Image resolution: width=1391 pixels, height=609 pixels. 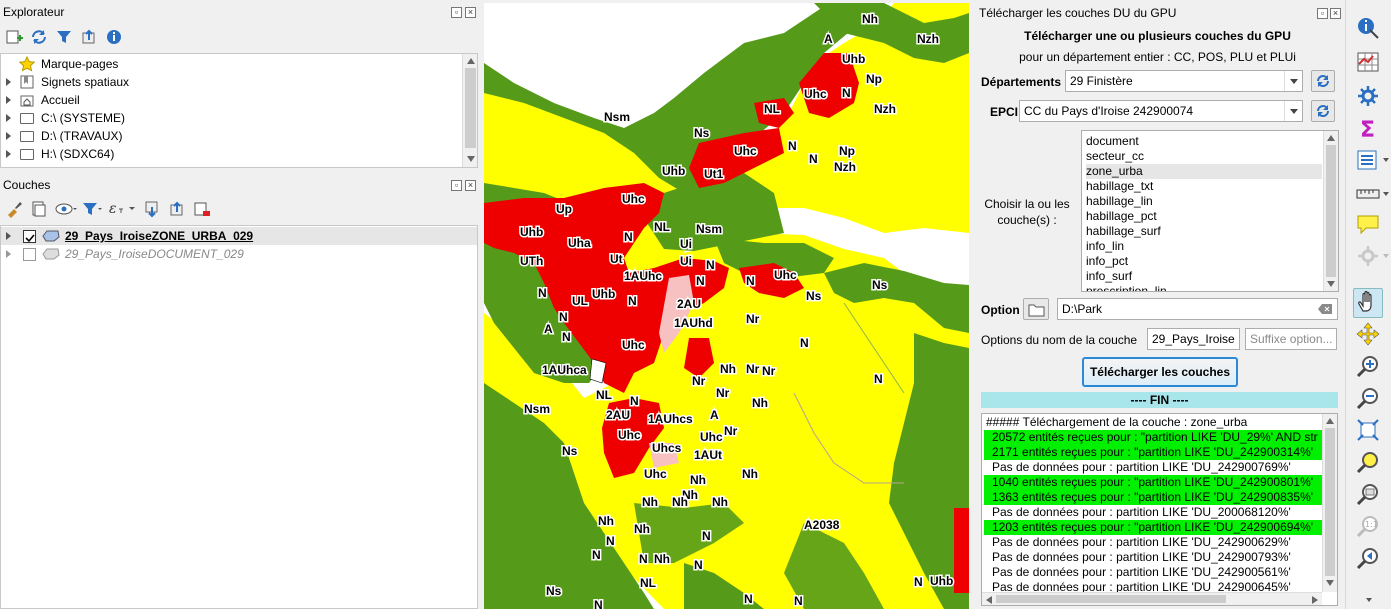 I want to click on refresh-icon, so click(x=39, y=37).